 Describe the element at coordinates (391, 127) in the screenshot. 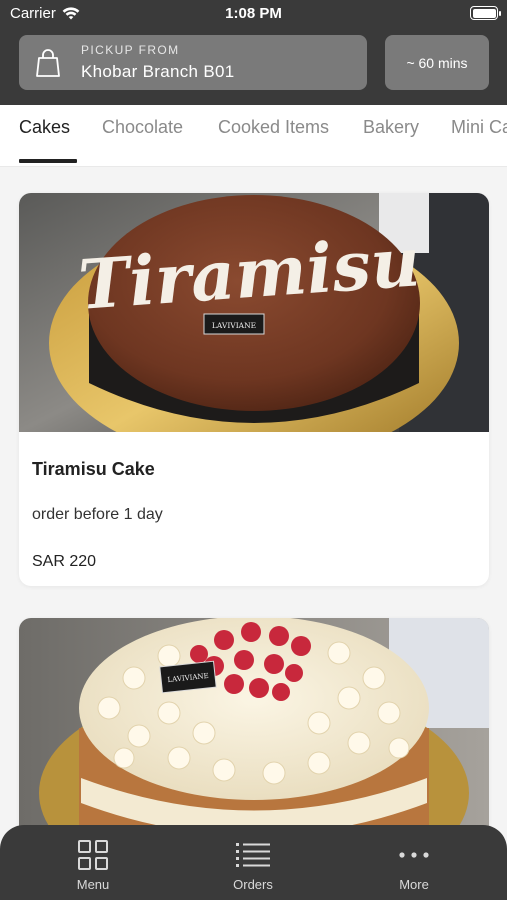

I see `tab-bakery: Bakery` at that location.